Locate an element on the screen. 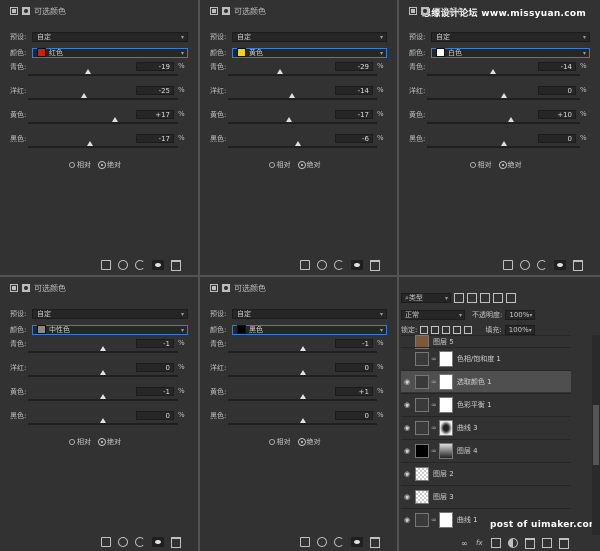 The height and width of the screenshot is (551, 600). magenta-value-input: -25 is located at coordinates (155, 90).